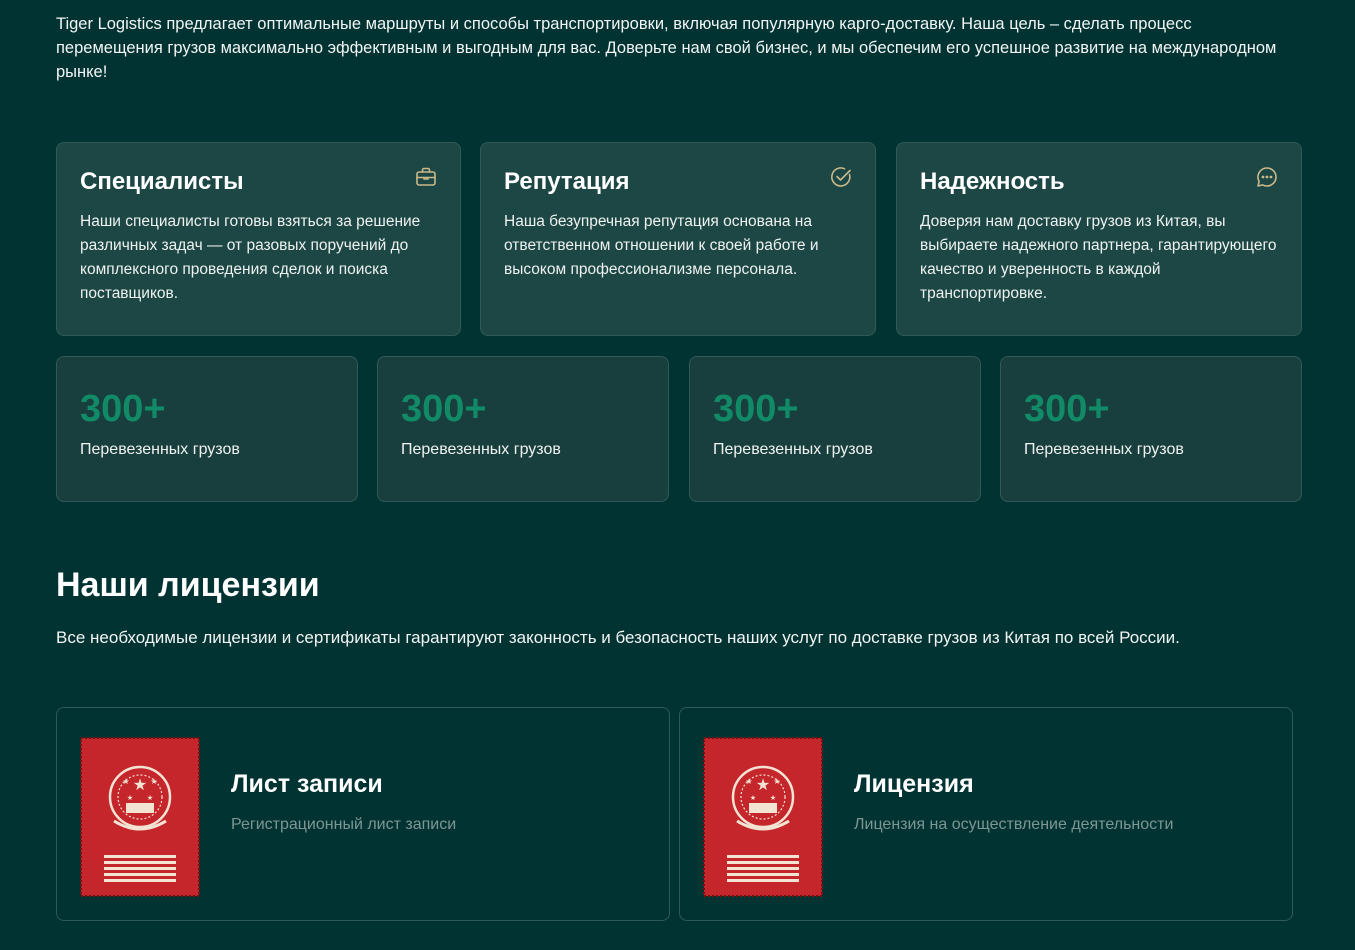 The width and height of the screenshot is (1355, 950). Describe the element at coordinates (1267, 177) in the screenshot. I see `chat-bubble-icon` at that location.